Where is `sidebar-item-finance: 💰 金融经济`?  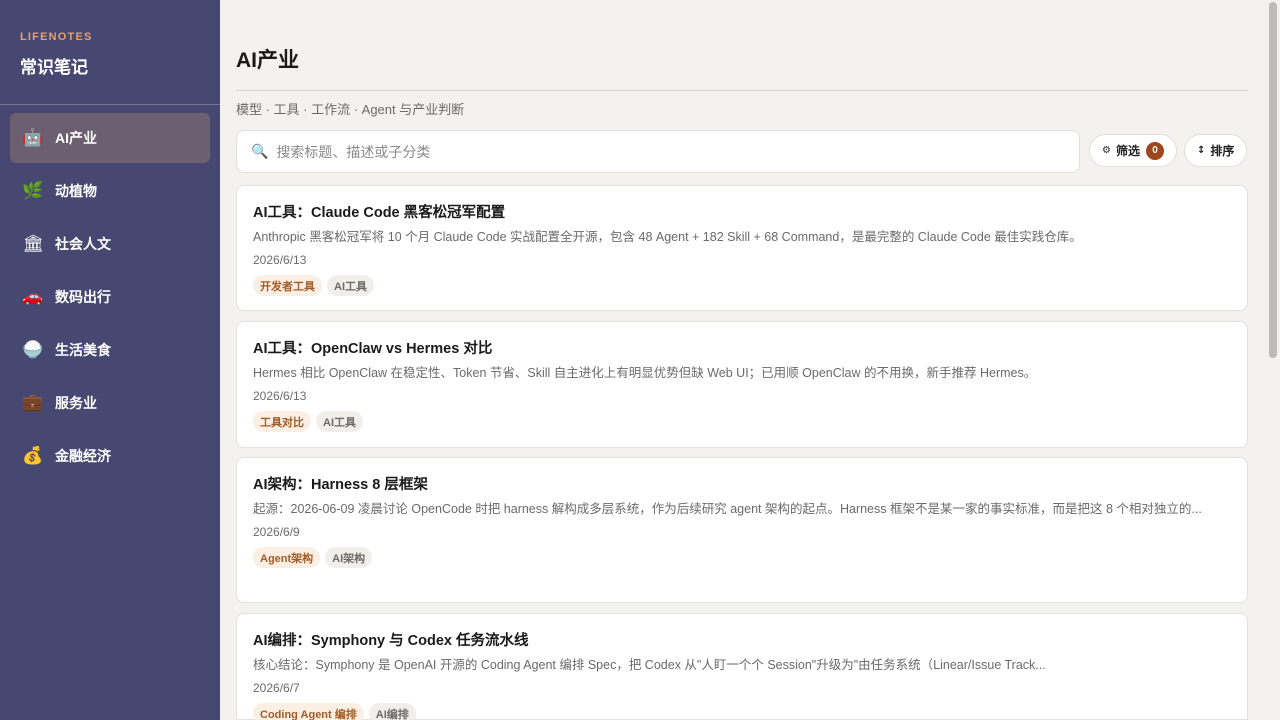
sidebar-item-finance: 💰 金融经济 is located at coordinates (110, 456).